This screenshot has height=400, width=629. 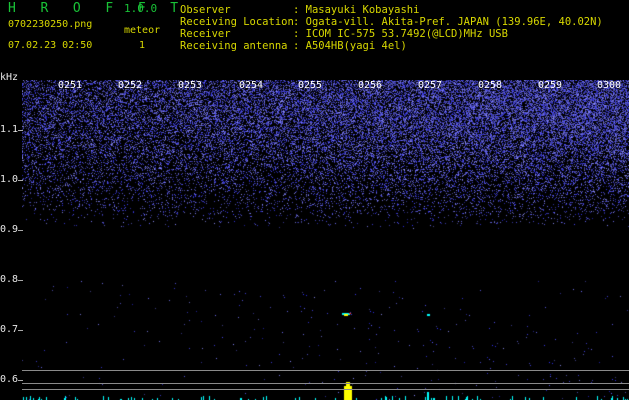 What do you see at coordinates (490, 85) in the screenshot?
I see `time-tick-label: 0258` at bounding box center [490, 85].